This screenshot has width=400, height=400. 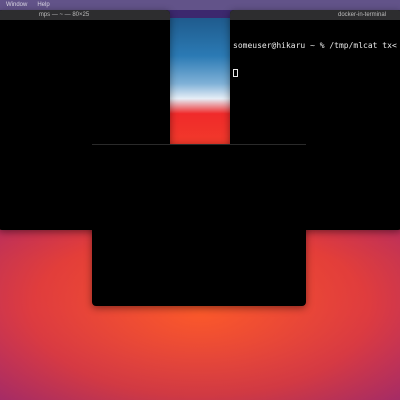 I want to click on terminal-content, so click(x=85, y=23).